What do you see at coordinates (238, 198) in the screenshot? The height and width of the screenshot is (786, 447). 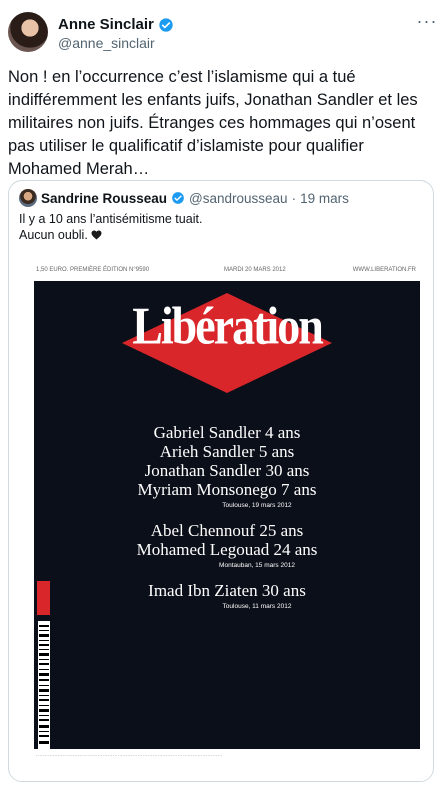 I see `quote-author-handle: @sandrousseau` at bounding box center [238, 198].